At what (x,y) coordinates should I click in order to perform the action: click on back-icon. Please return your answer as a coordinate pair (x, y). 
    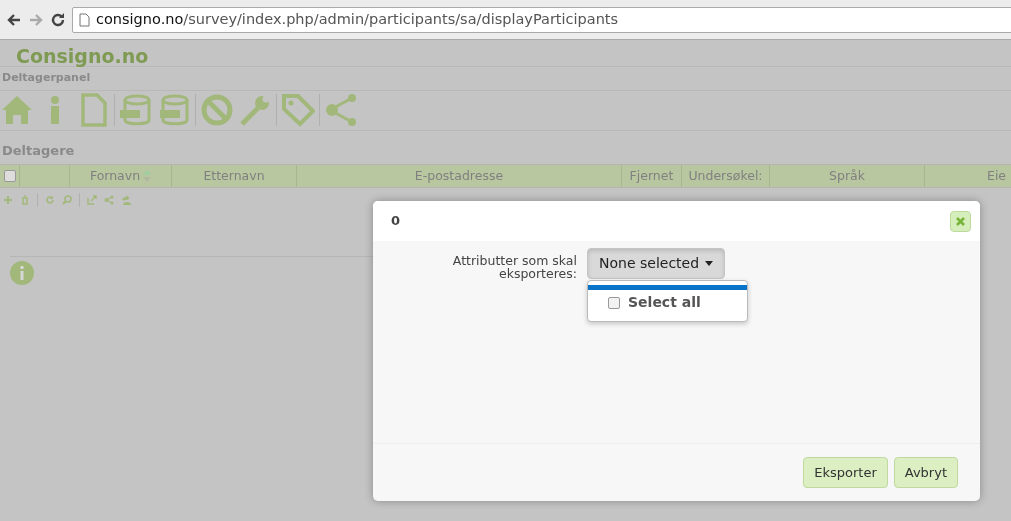
    Looking at the image, I should click on (14, 19).